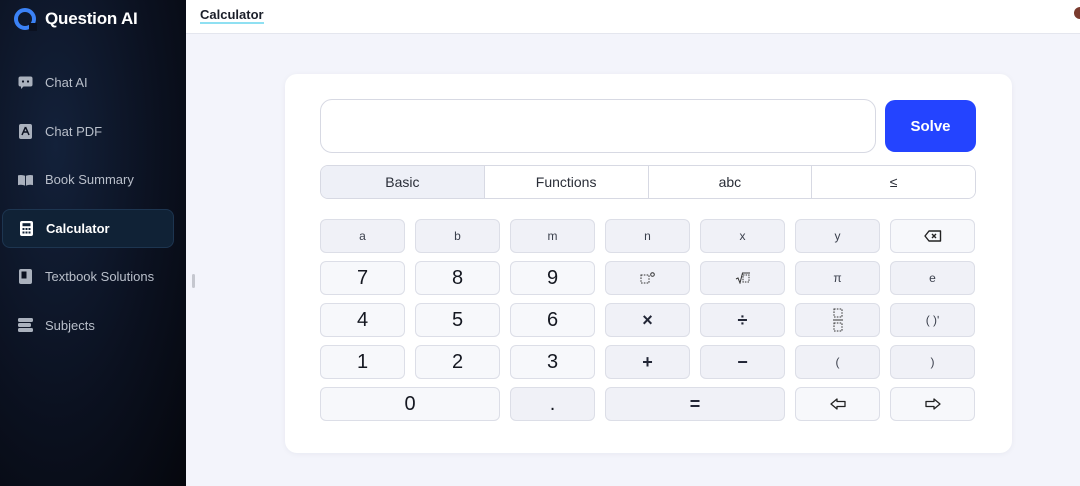  Describe the element at coordinates (598, 126) in the screenshot. I see `expression-input` at that location.